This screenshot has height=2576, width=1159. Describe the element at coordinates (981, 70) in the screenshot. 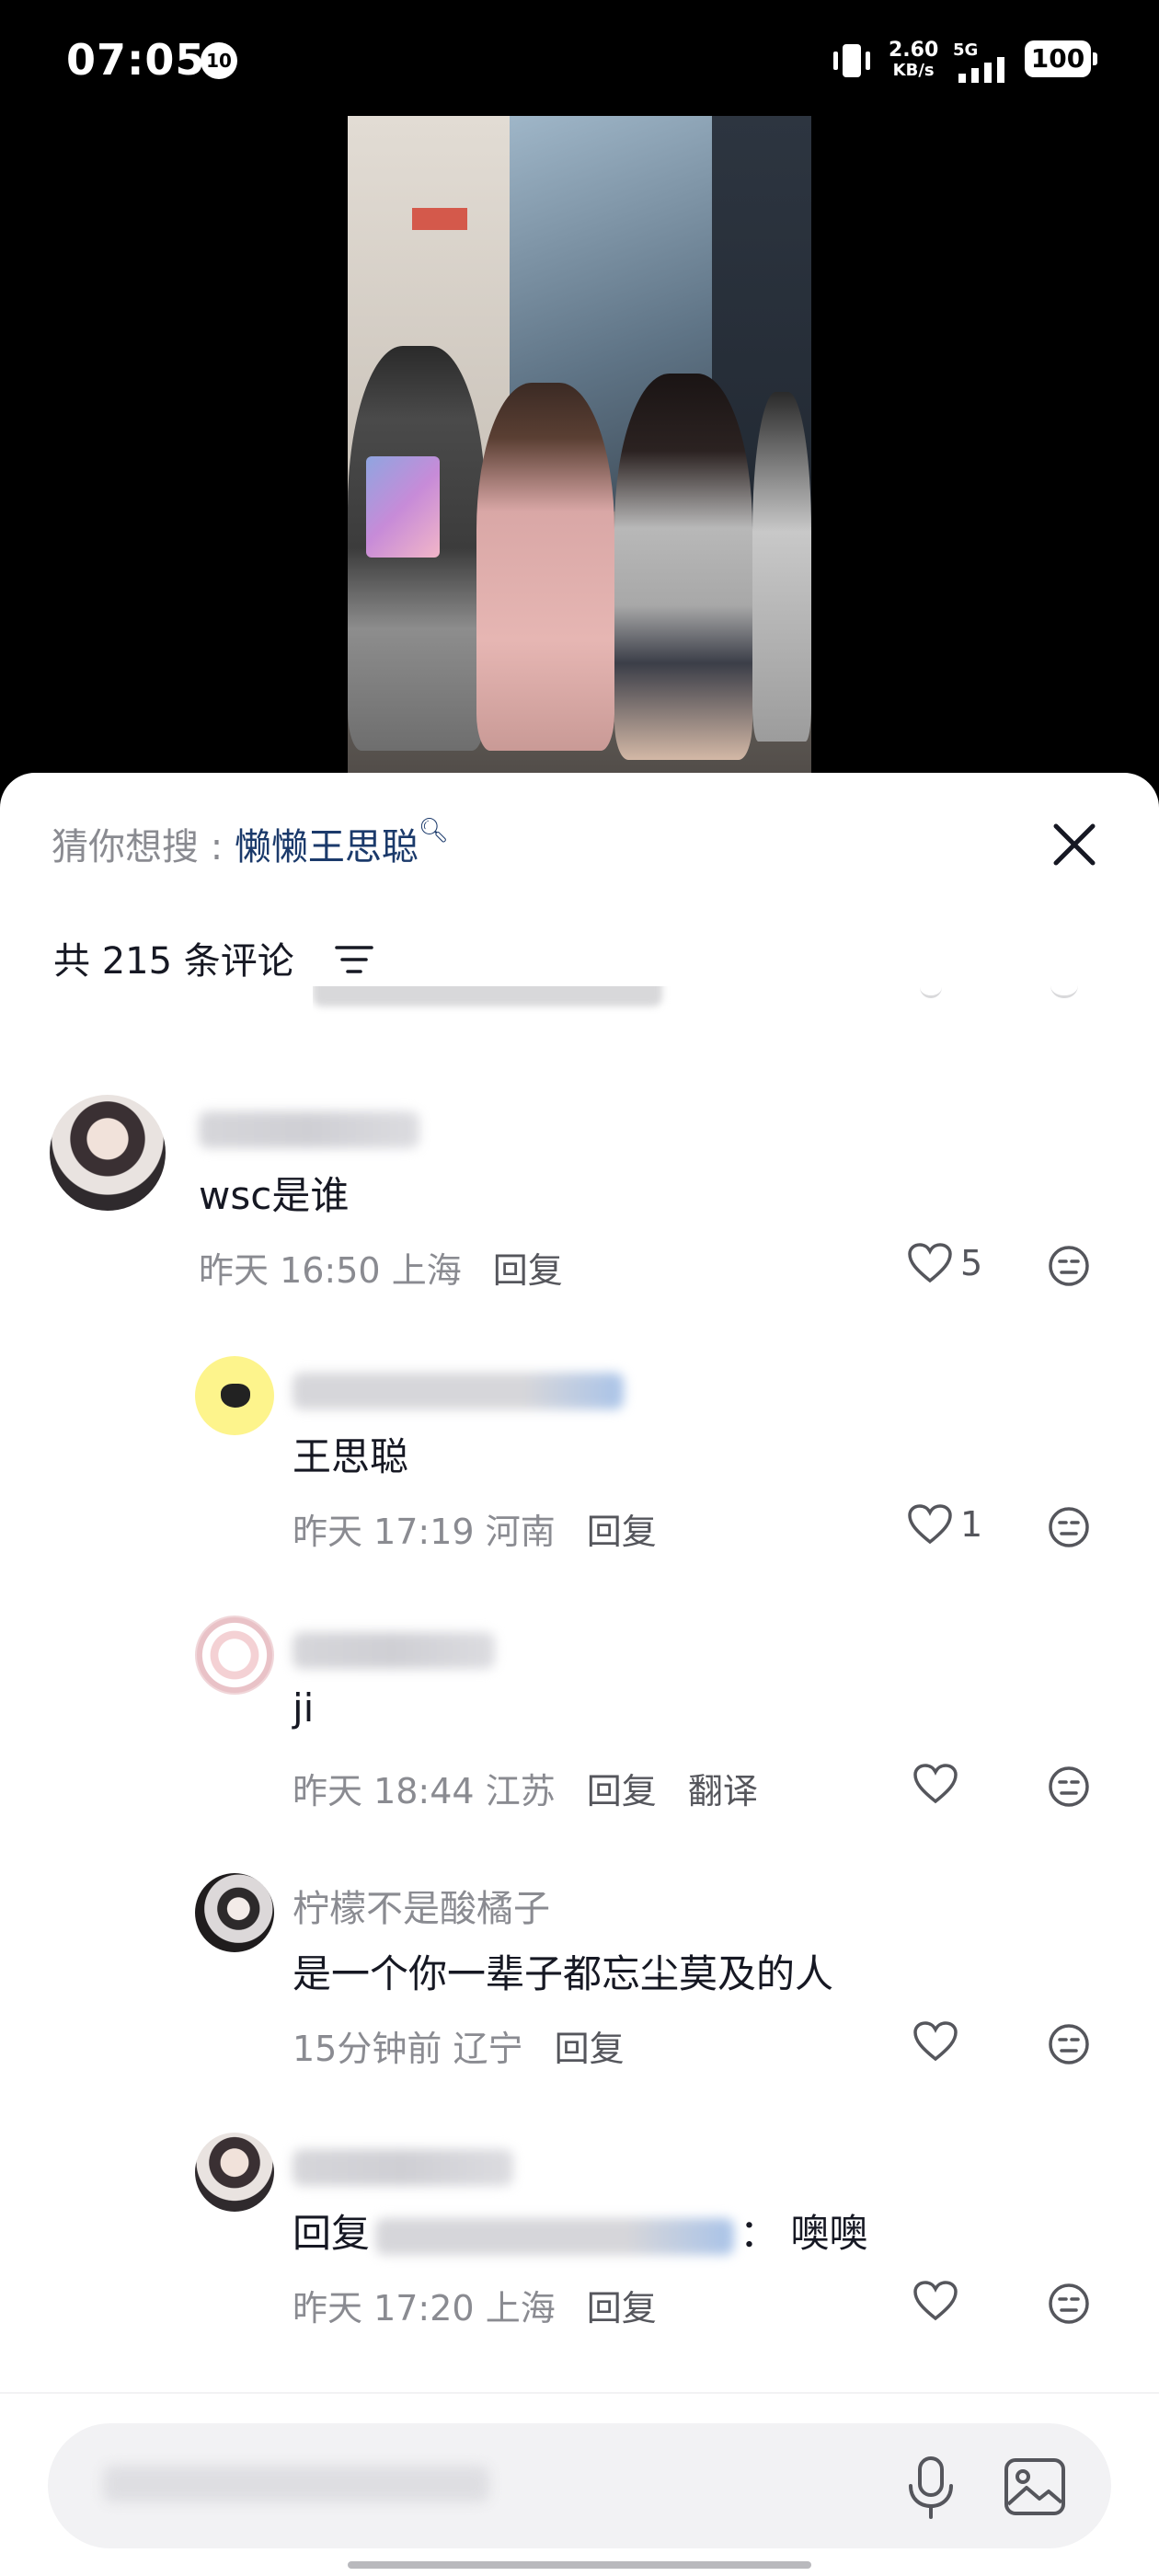

I see `signal-icon` at that location.